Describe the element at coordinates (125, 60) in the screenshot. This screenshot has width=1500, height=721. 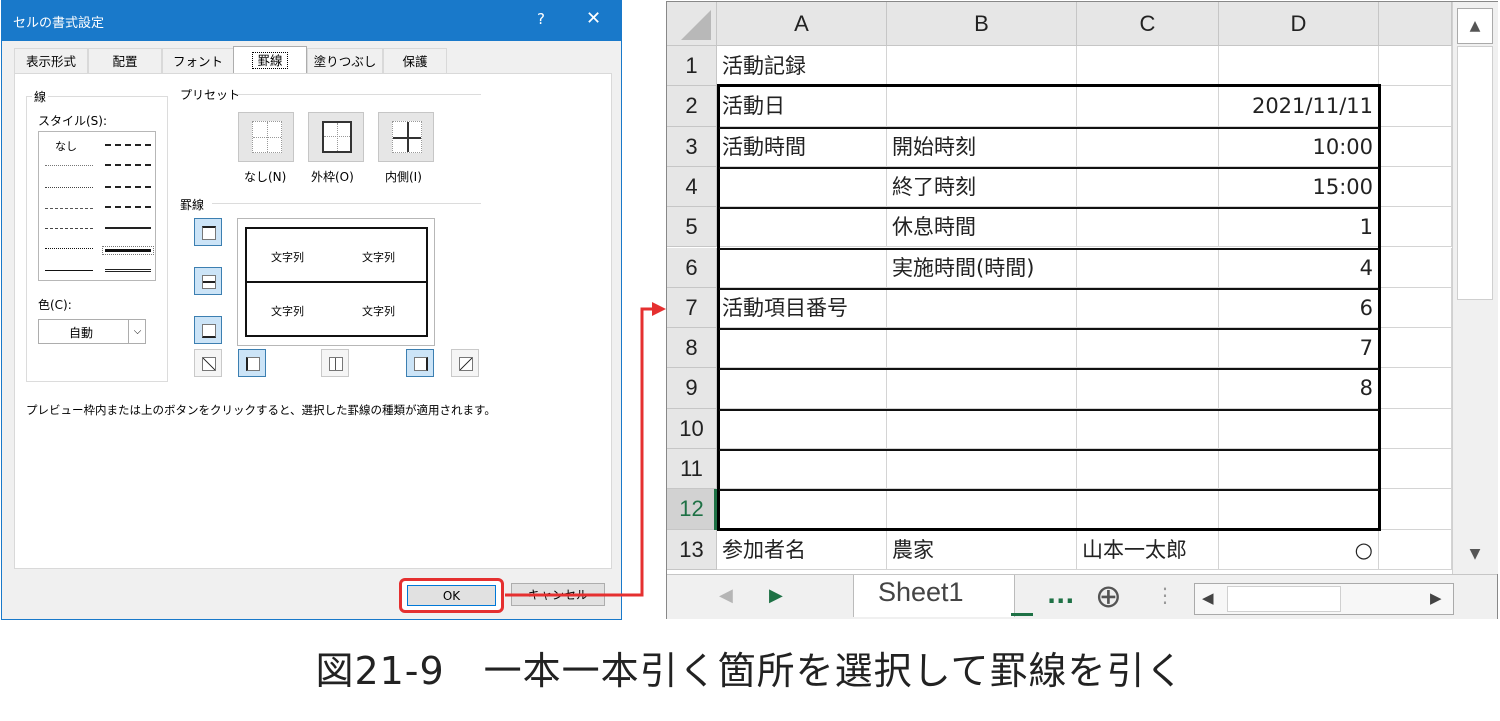
I see `tab-alignment: 配置` at that location.